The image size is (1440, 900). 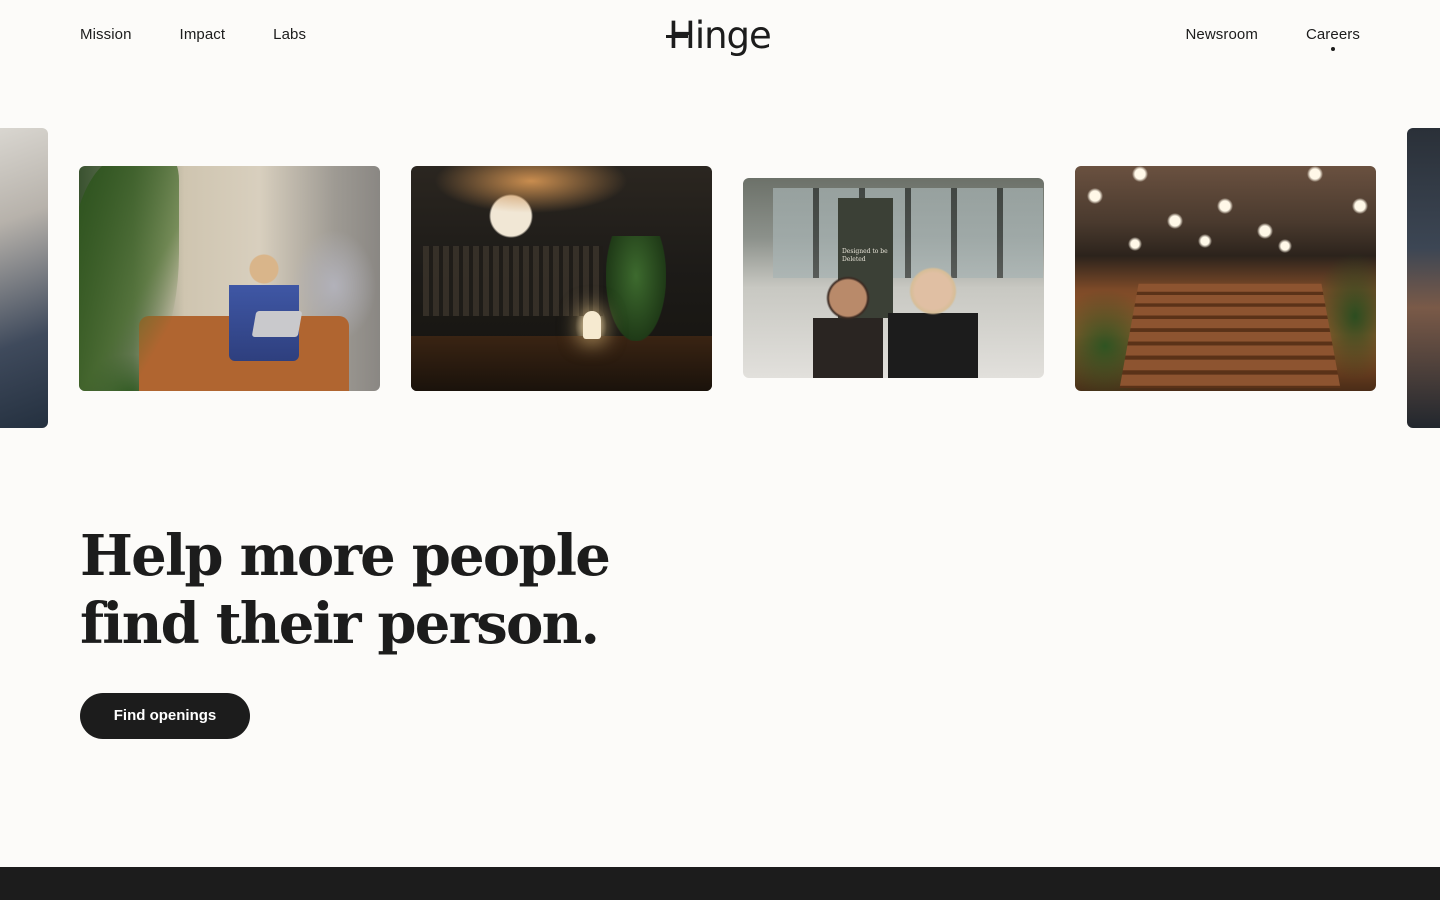 I want to click on table-lamp-shape, so click(x=592, y=325).